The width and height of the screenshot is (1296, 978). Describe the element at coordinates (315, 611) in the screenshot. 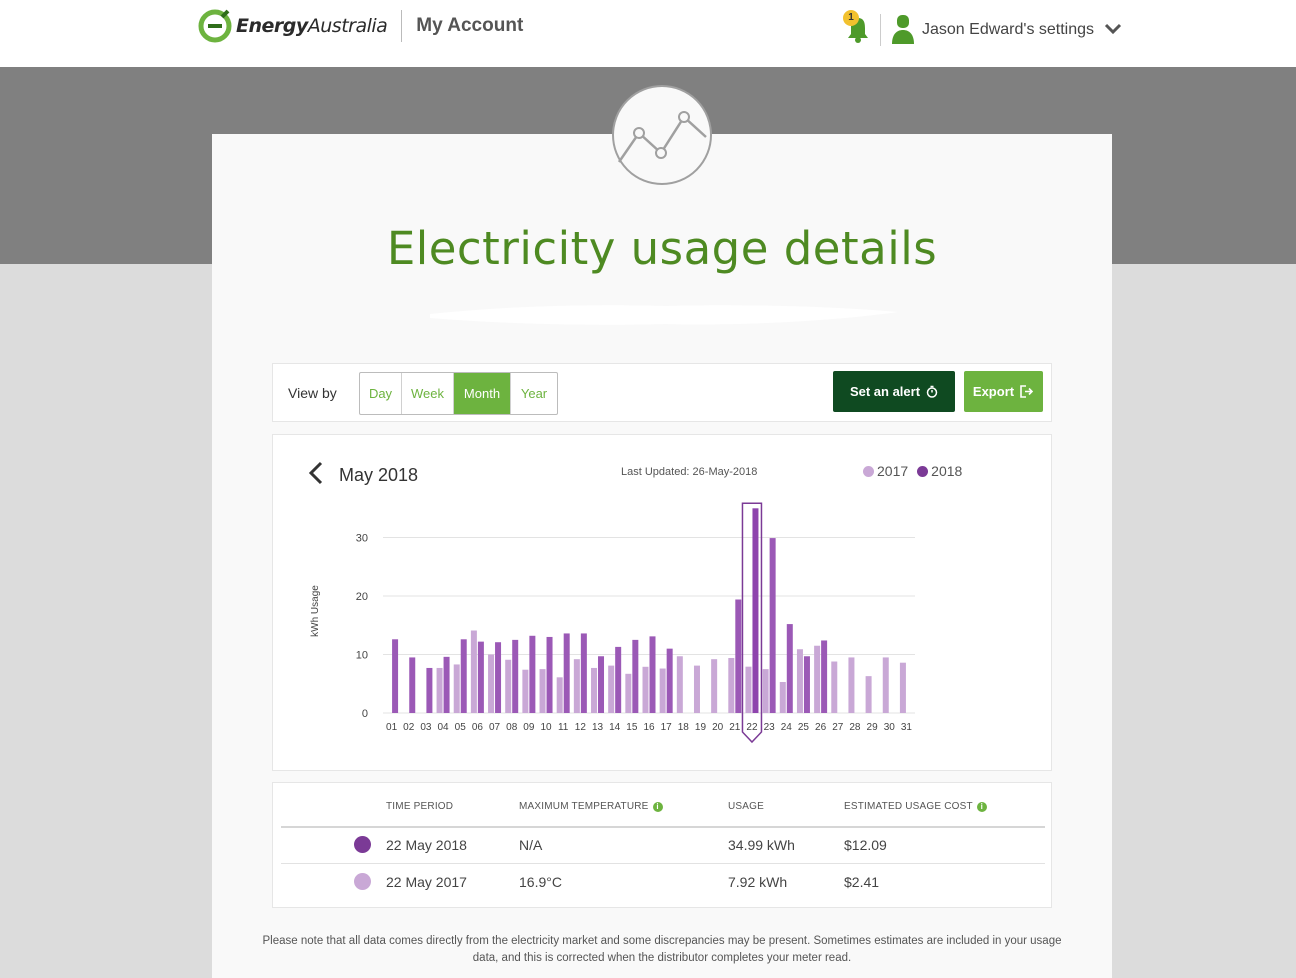

I see `y-axis-label: kWh Usage` at that location.